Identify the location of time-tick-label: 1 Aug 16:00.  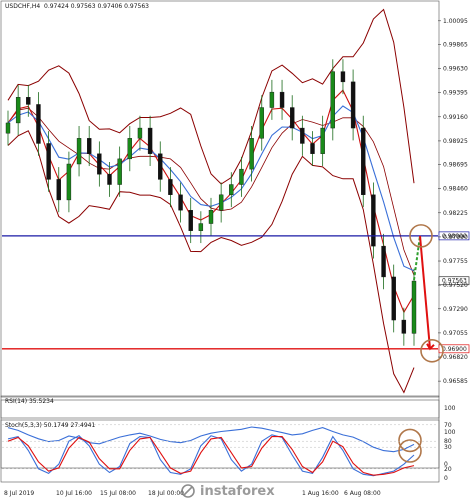
(320, 493).